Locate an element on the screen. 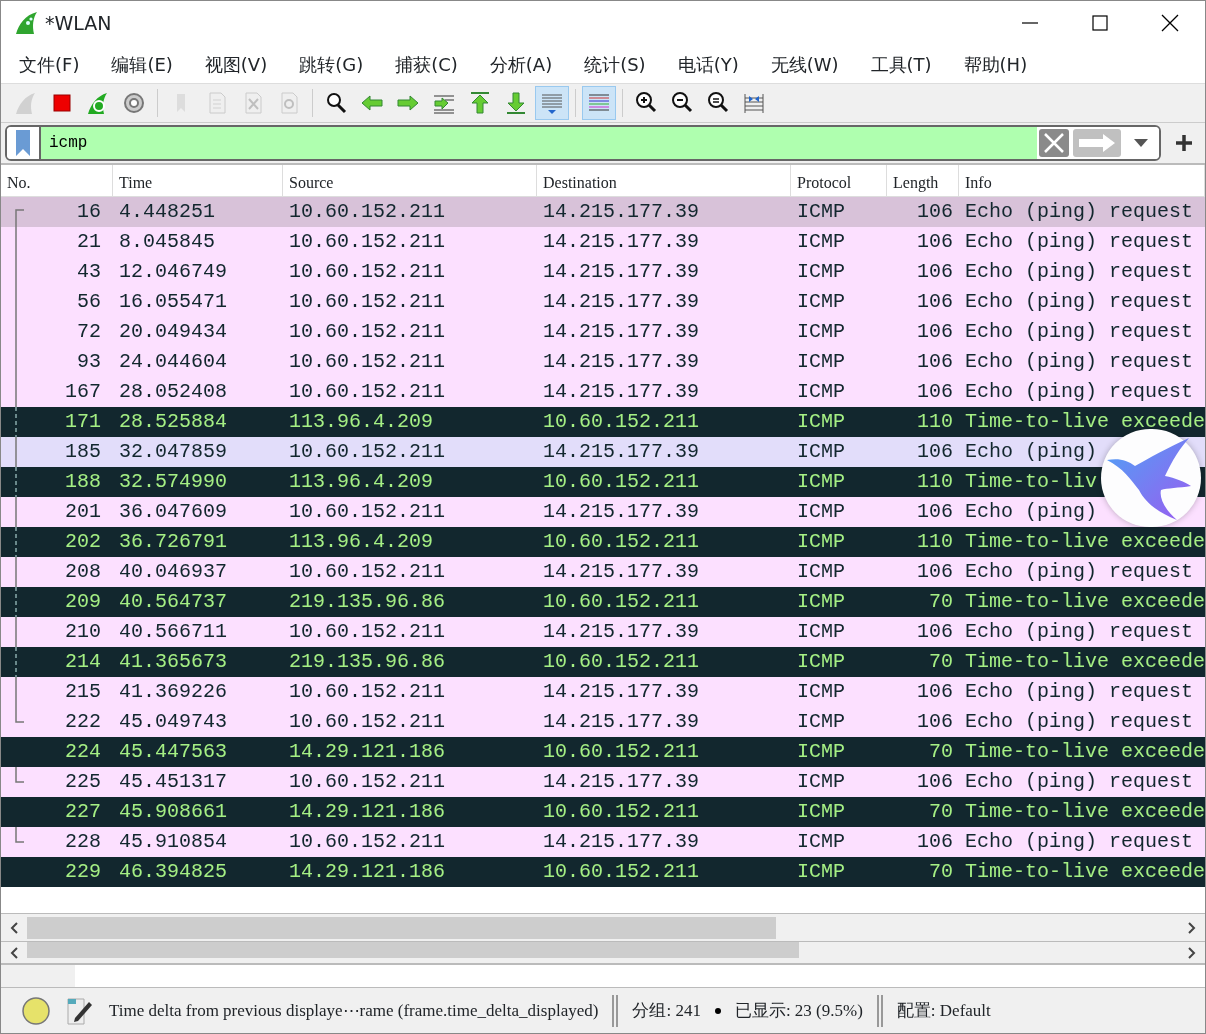 The image size is (1206, 1034). packet-row: 214 41.365673 219.135.96.86 10.60.152.211 ICMP 70 Time-to-live exceede is located at coordinates (603, 662).